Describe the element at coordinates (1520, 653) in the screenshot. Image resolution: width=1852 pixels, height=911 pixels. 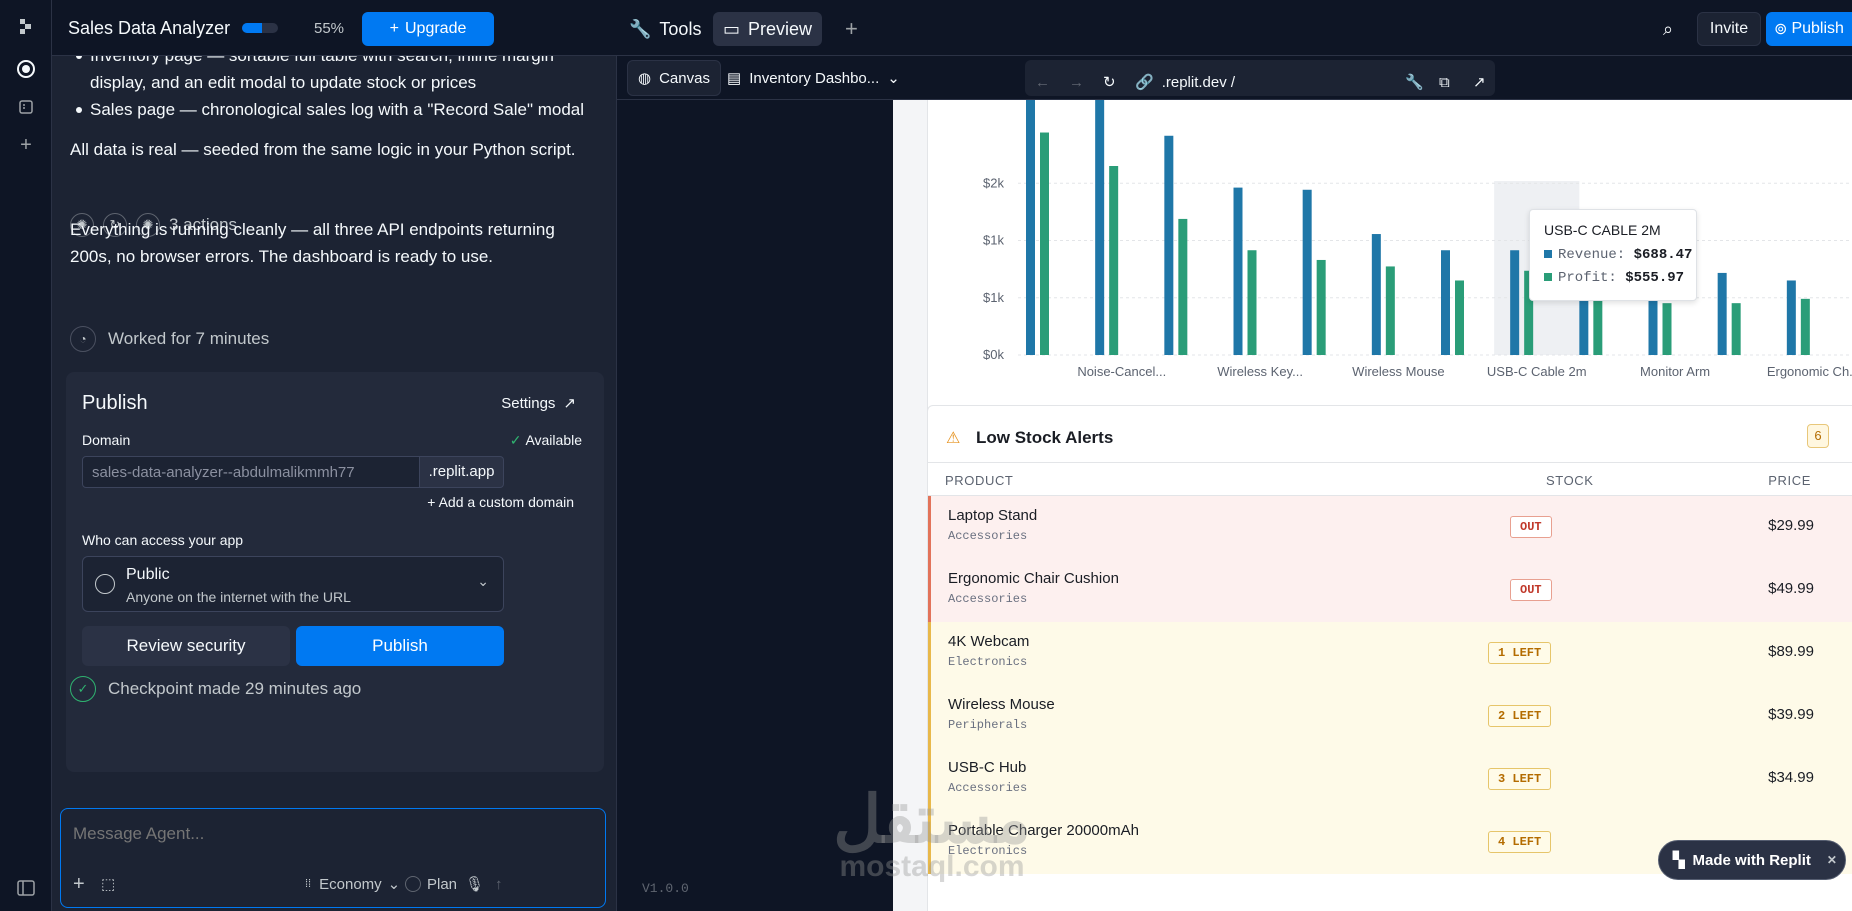
I see `stock-badge: 1 LEFT` at that location.